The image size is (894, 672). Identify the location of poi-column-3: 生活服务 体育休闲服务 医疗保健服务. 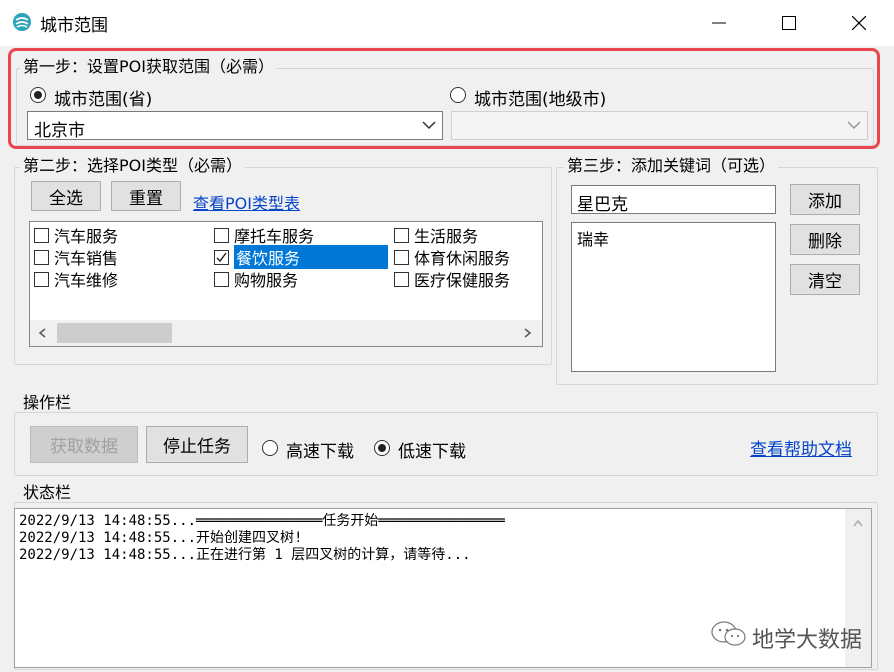
(467, 257).